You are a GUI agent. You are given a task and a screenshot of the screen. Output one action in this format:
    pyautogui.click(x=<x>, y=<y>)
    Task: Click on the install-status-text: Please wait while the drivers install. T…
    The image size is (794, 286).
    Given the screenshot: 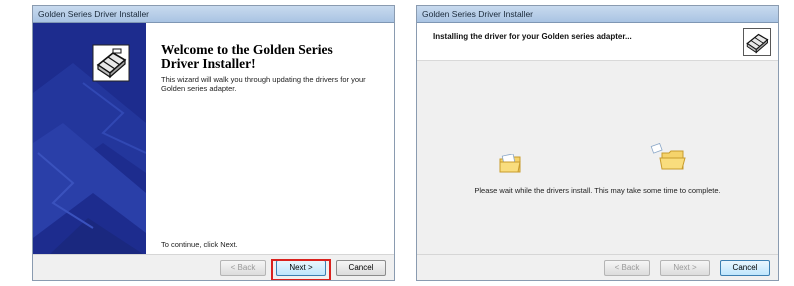 What is the action you would take?
    pyautogui.click(x=597, y=190)
    